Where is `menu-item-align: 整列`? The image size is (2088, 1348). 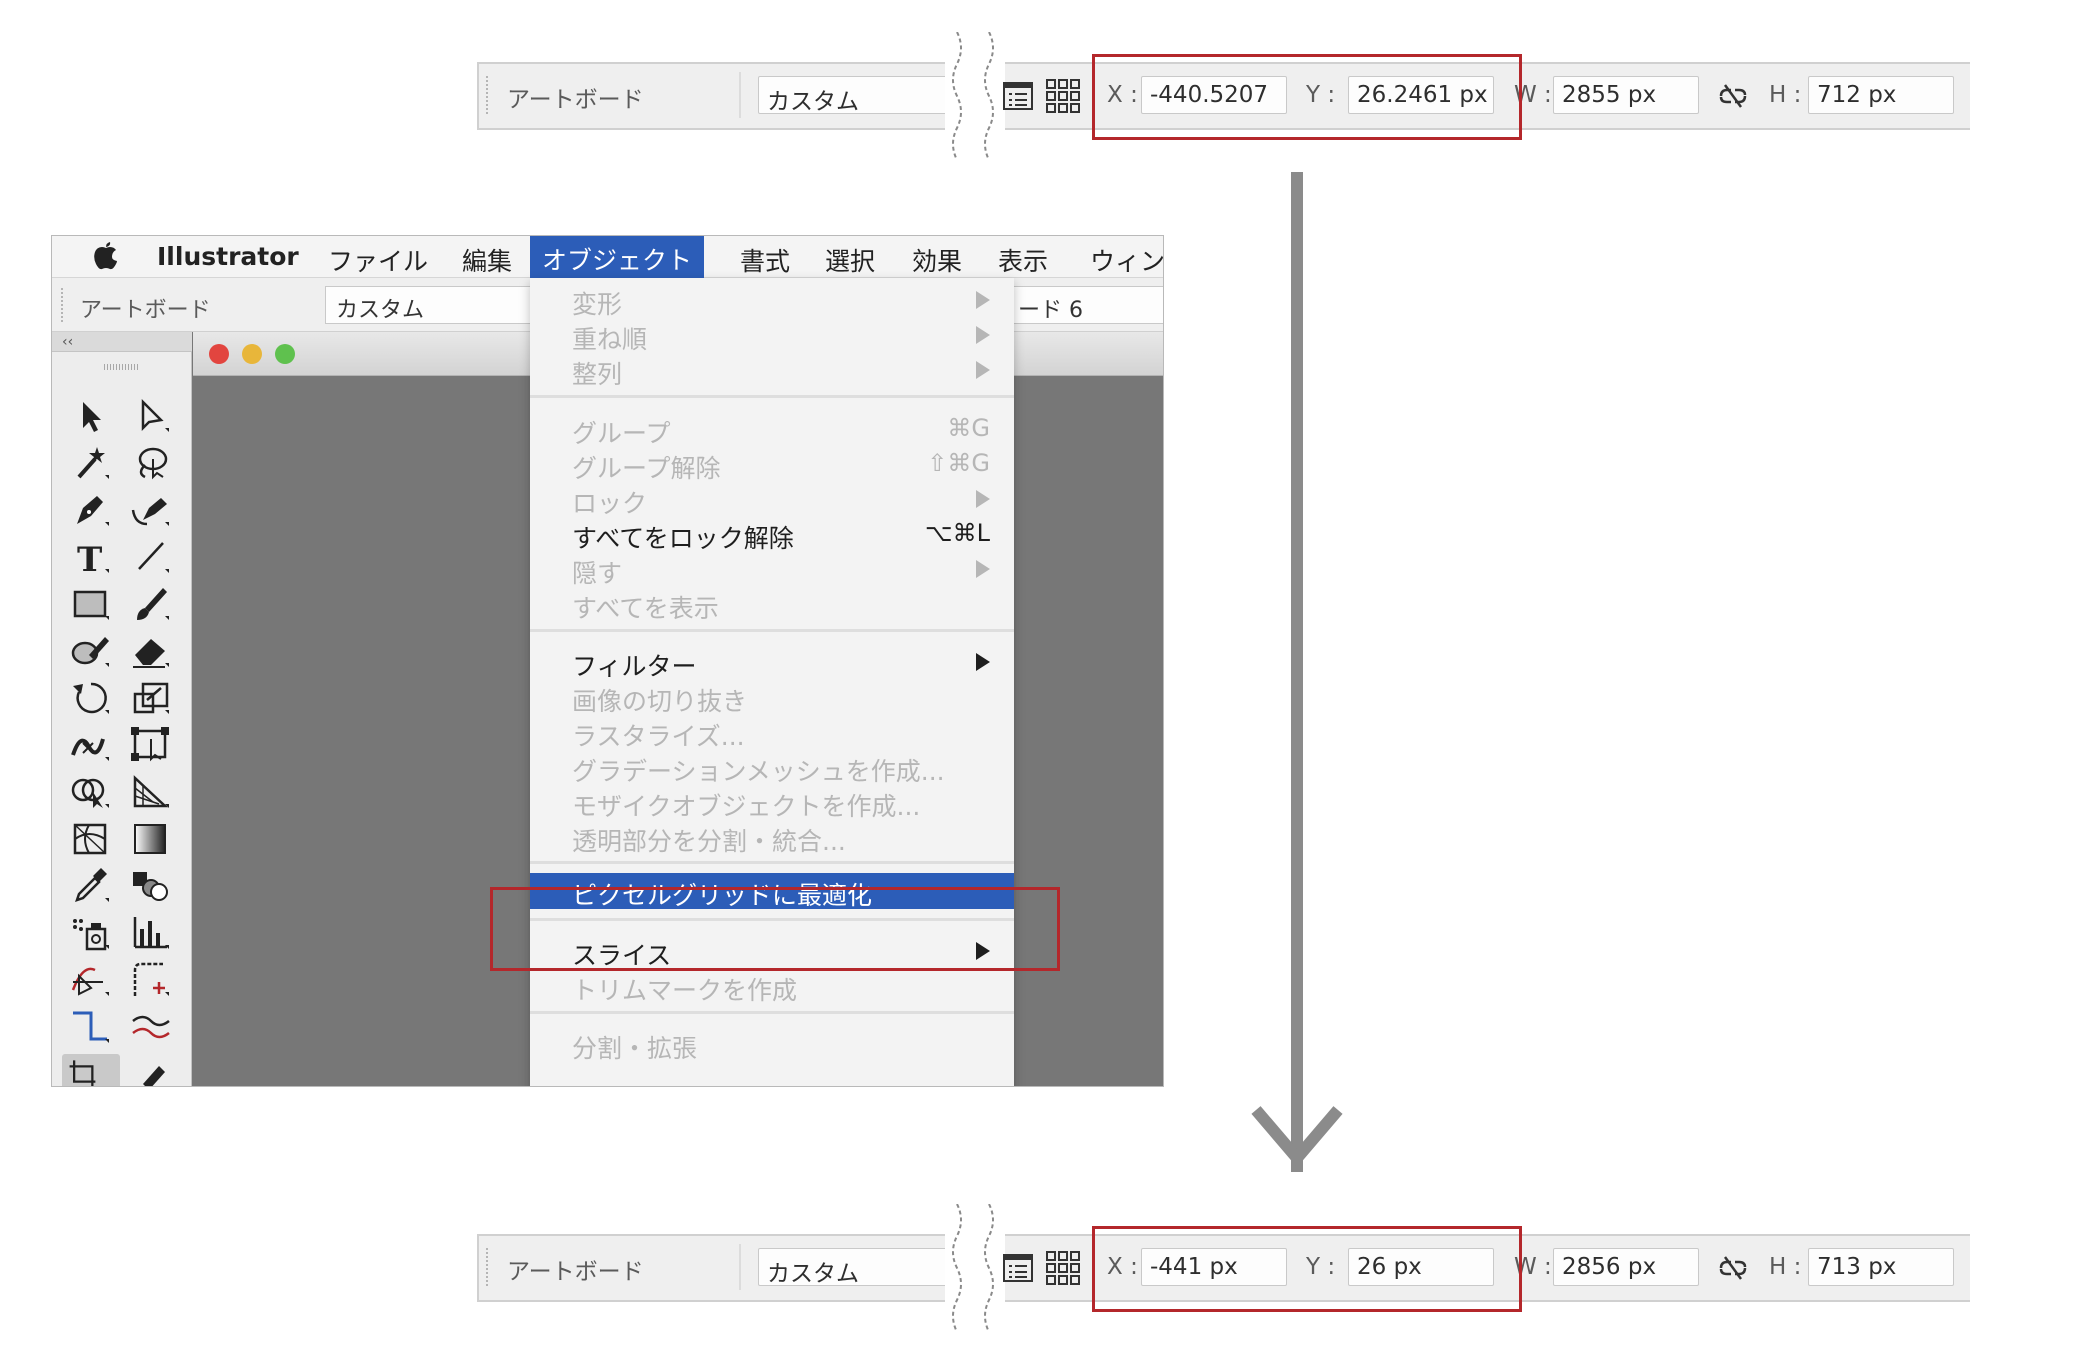 menu-item-align: 整列 is located at coordinates (772, 370).